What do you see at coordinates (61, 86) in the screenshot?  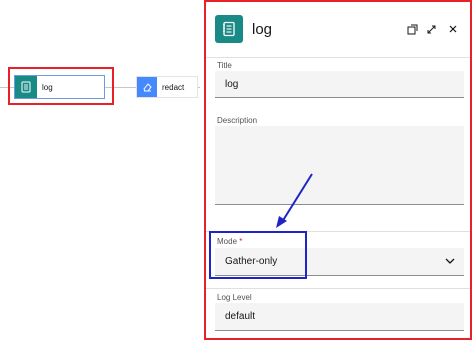 I see `highlight-box-node` at bounding box center [61, 86].